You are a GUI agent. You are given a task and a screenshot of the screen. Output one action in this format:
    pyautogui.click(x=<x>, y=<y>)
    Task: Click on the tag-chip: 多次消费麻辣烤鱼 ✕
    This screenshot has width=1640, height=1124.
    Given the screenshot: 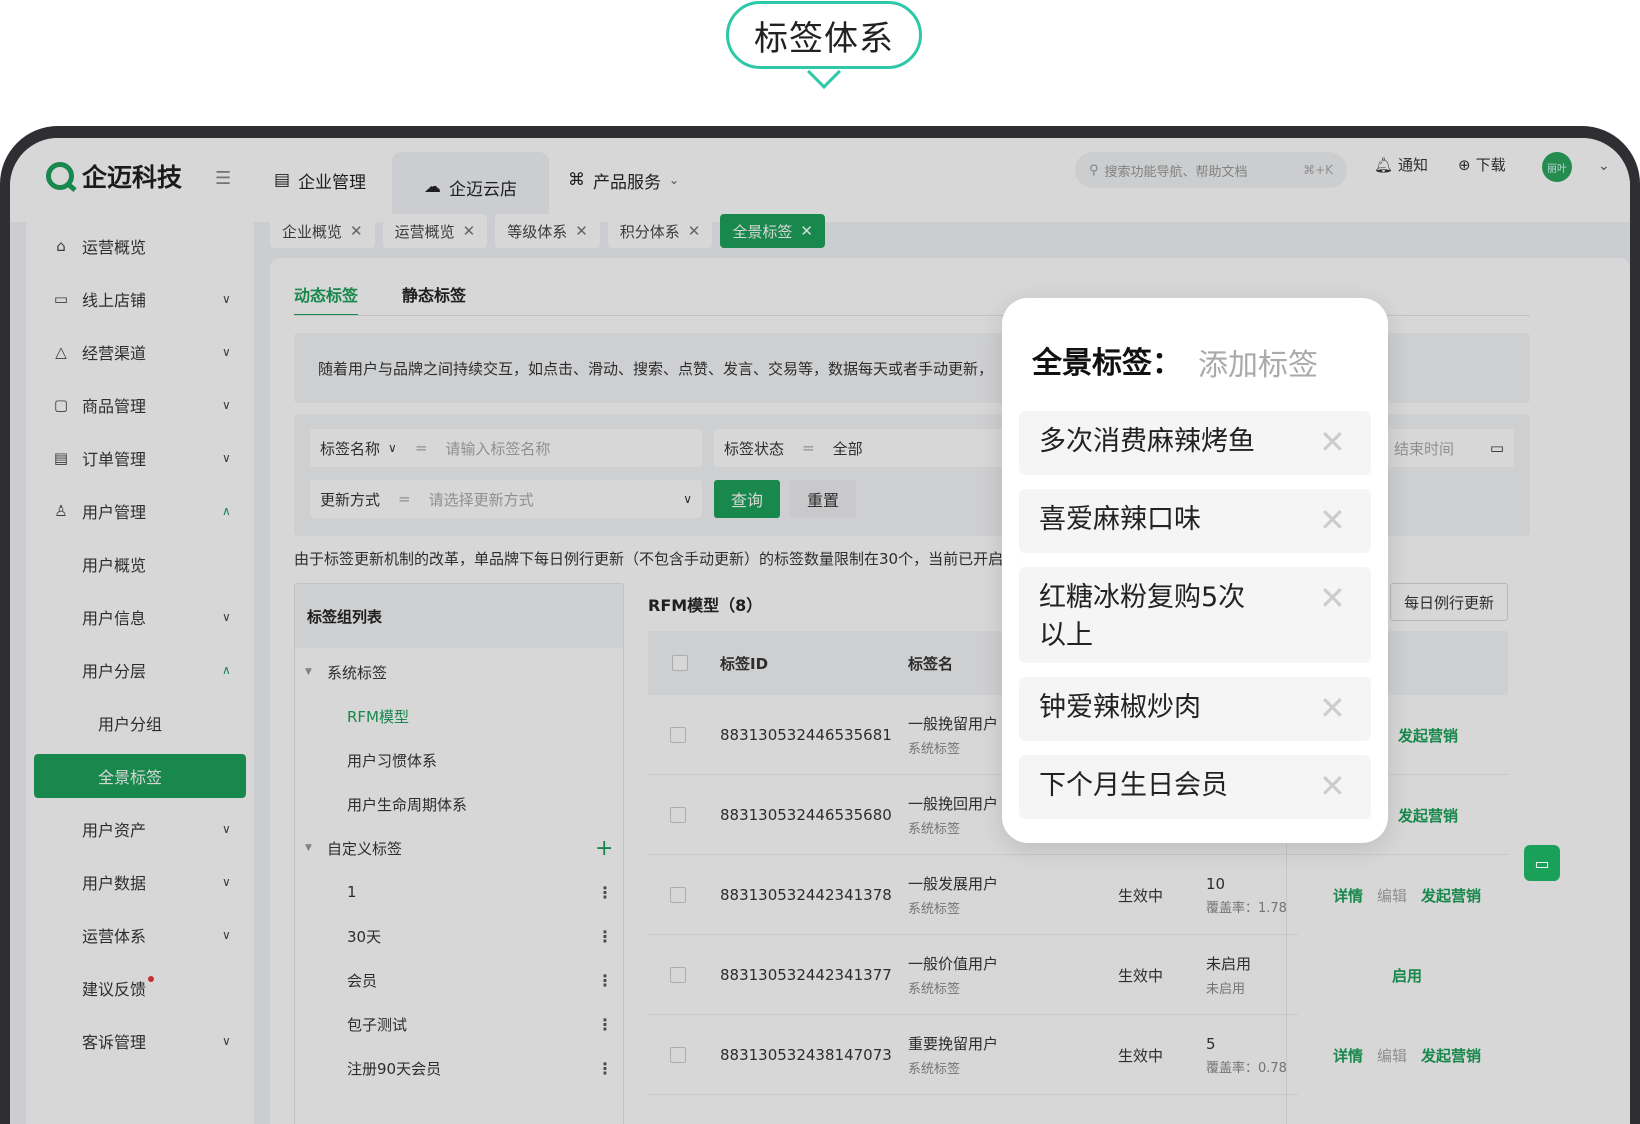 What is the action you would take?
    pyautogui.click(x=1195, y=443)
    